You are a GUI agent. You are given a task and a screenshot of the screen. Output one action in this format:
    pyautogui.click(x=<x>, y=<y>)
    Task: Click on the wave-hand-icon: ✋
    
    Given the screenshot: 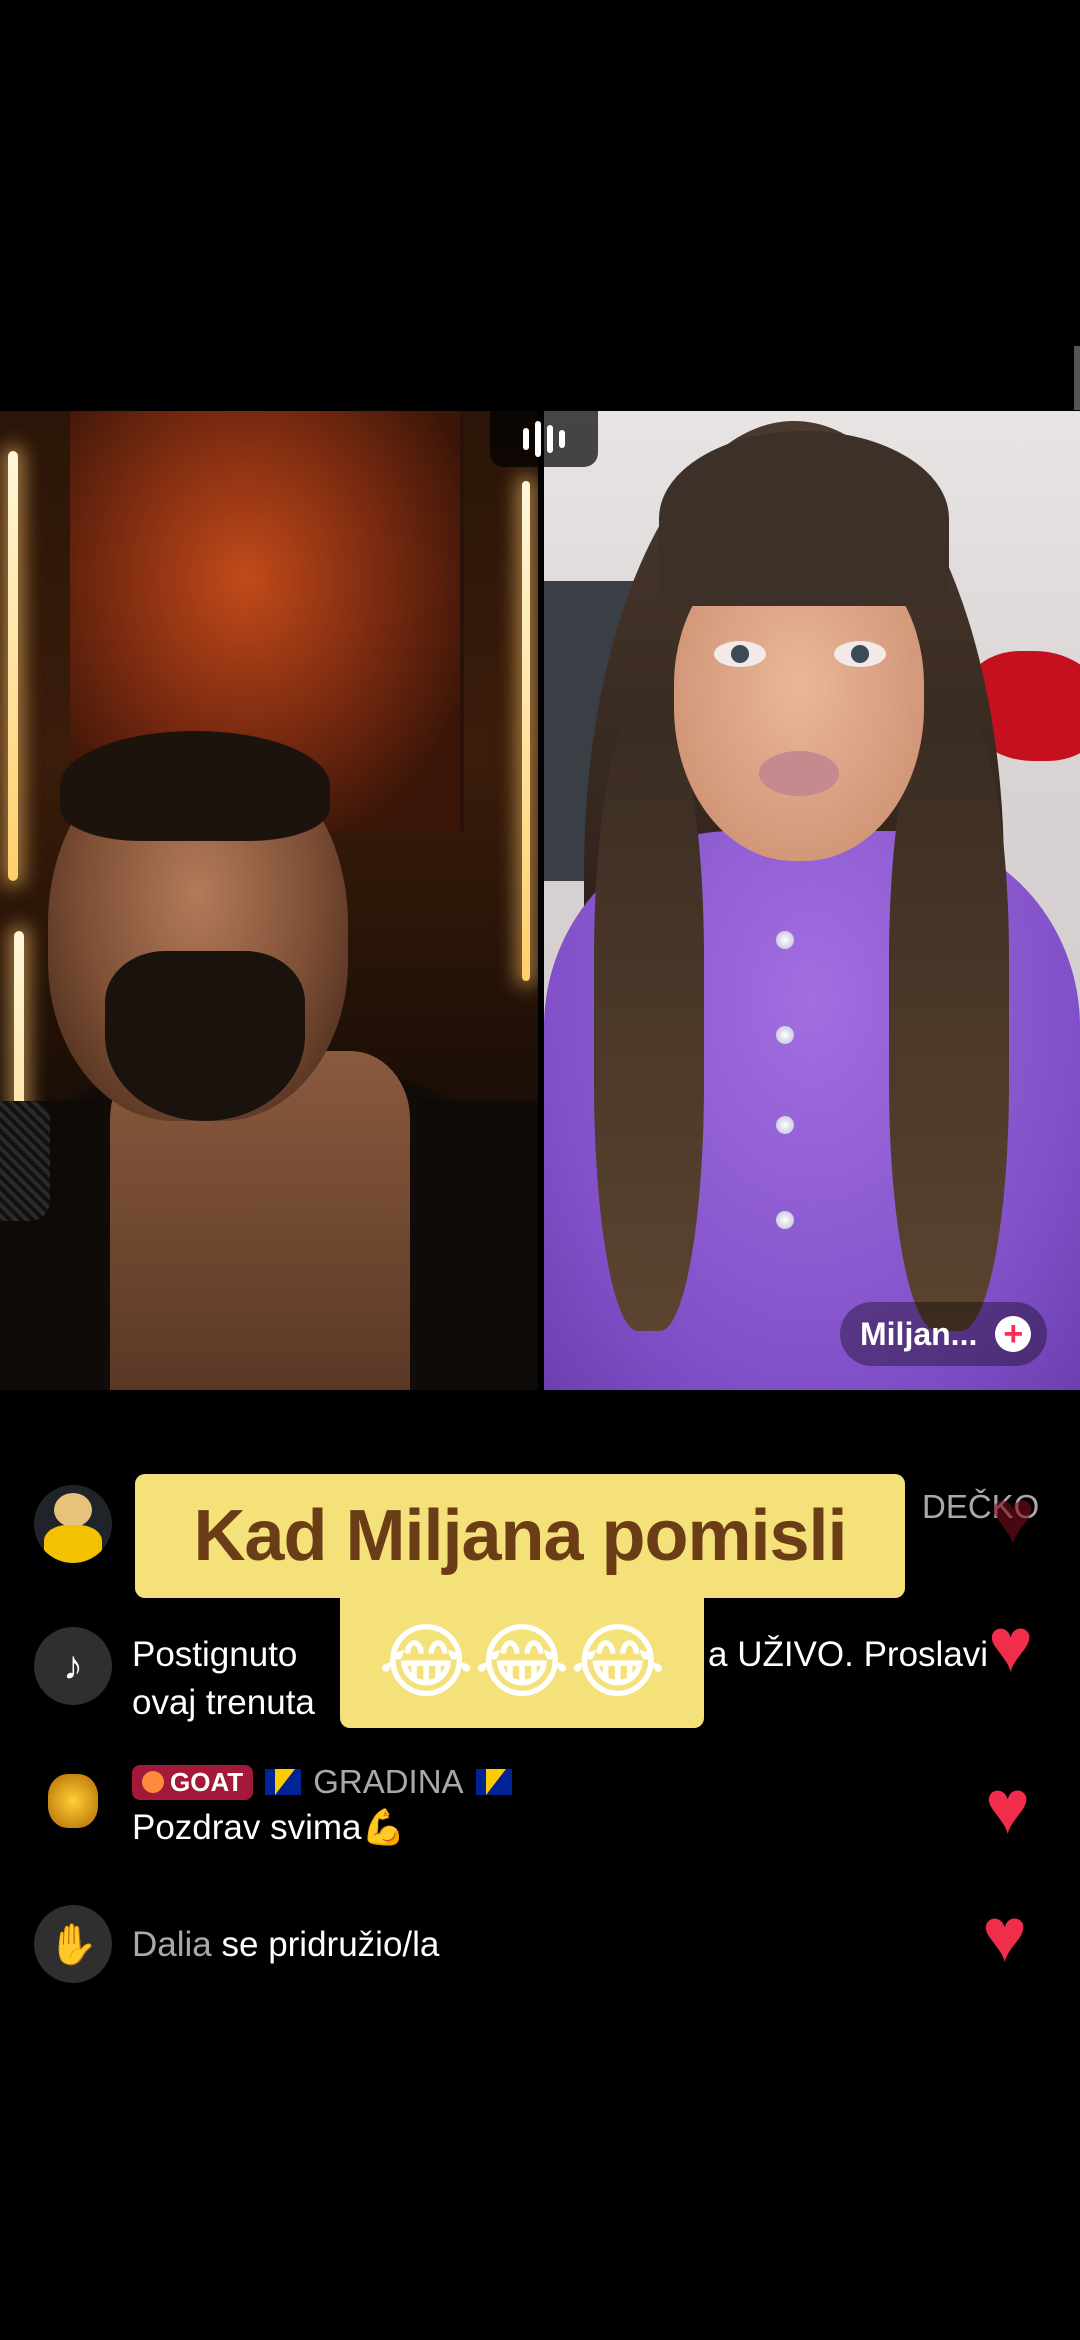 What is the action you would take?
    pyautogui.click(x=73, y=1944)
    